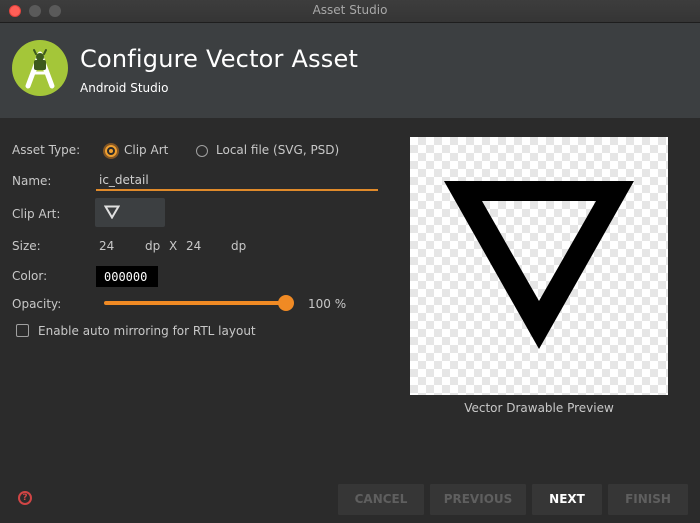 The image size is (700, 523). Describe the element at coordinates (202, 151) in the screenshot. I see `radio-local-file` at that location.